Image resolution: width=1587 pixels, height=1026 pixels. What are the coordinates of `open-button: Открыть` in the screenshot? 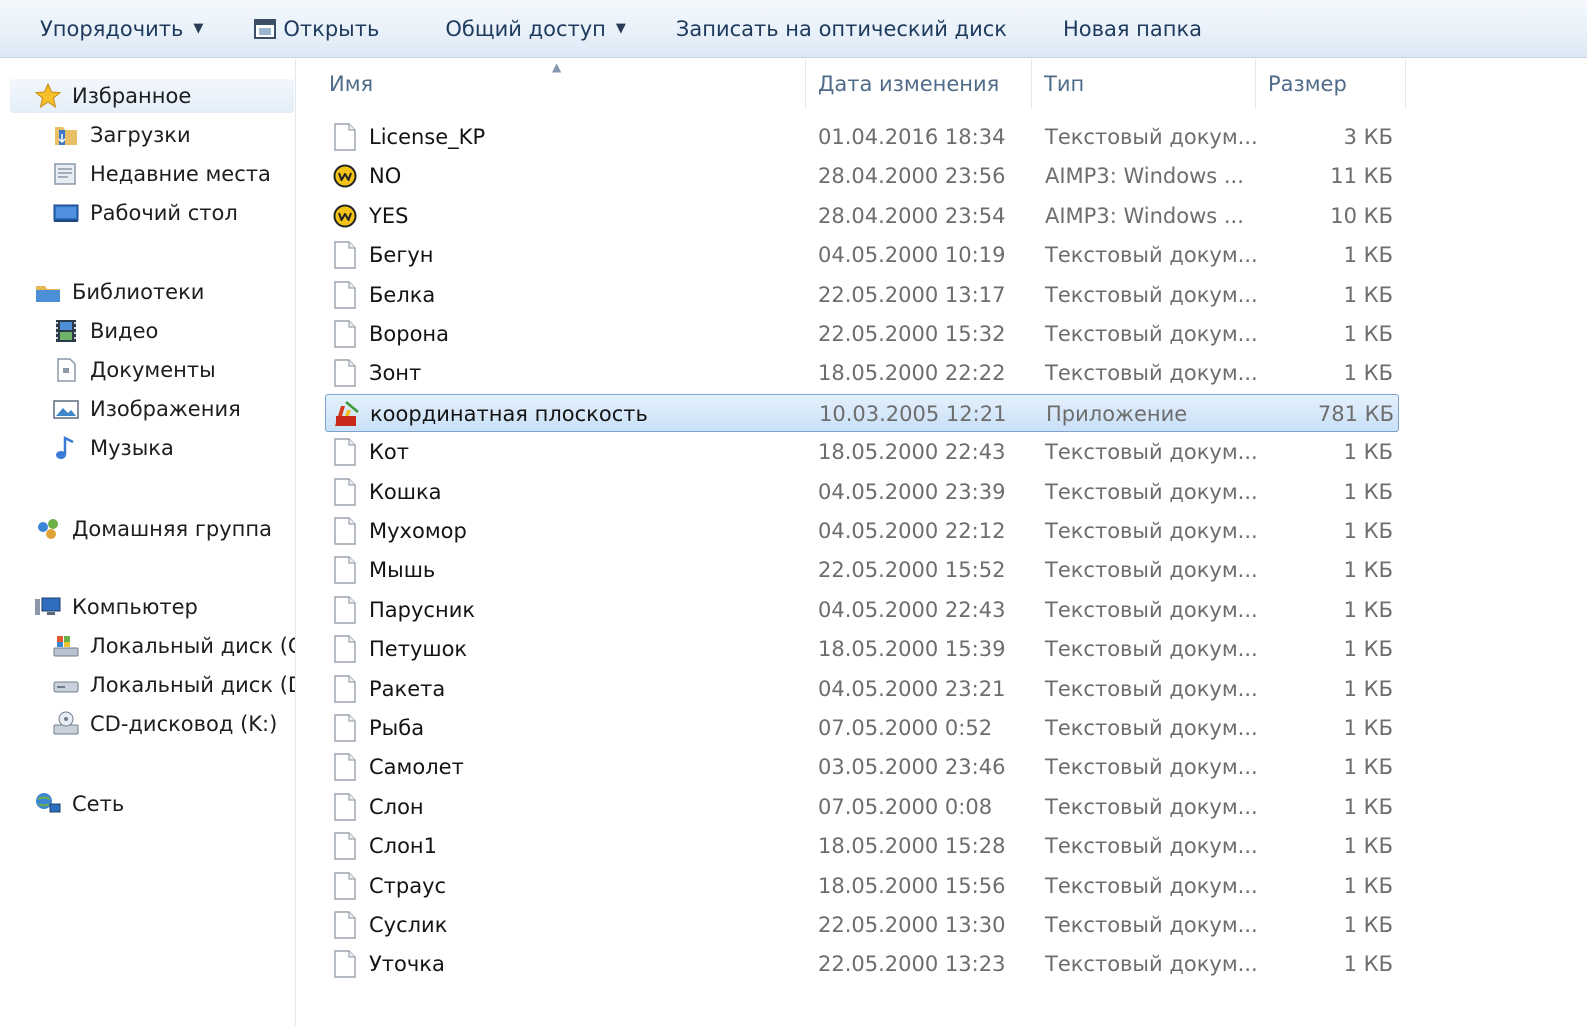 It's located at (316, 29).